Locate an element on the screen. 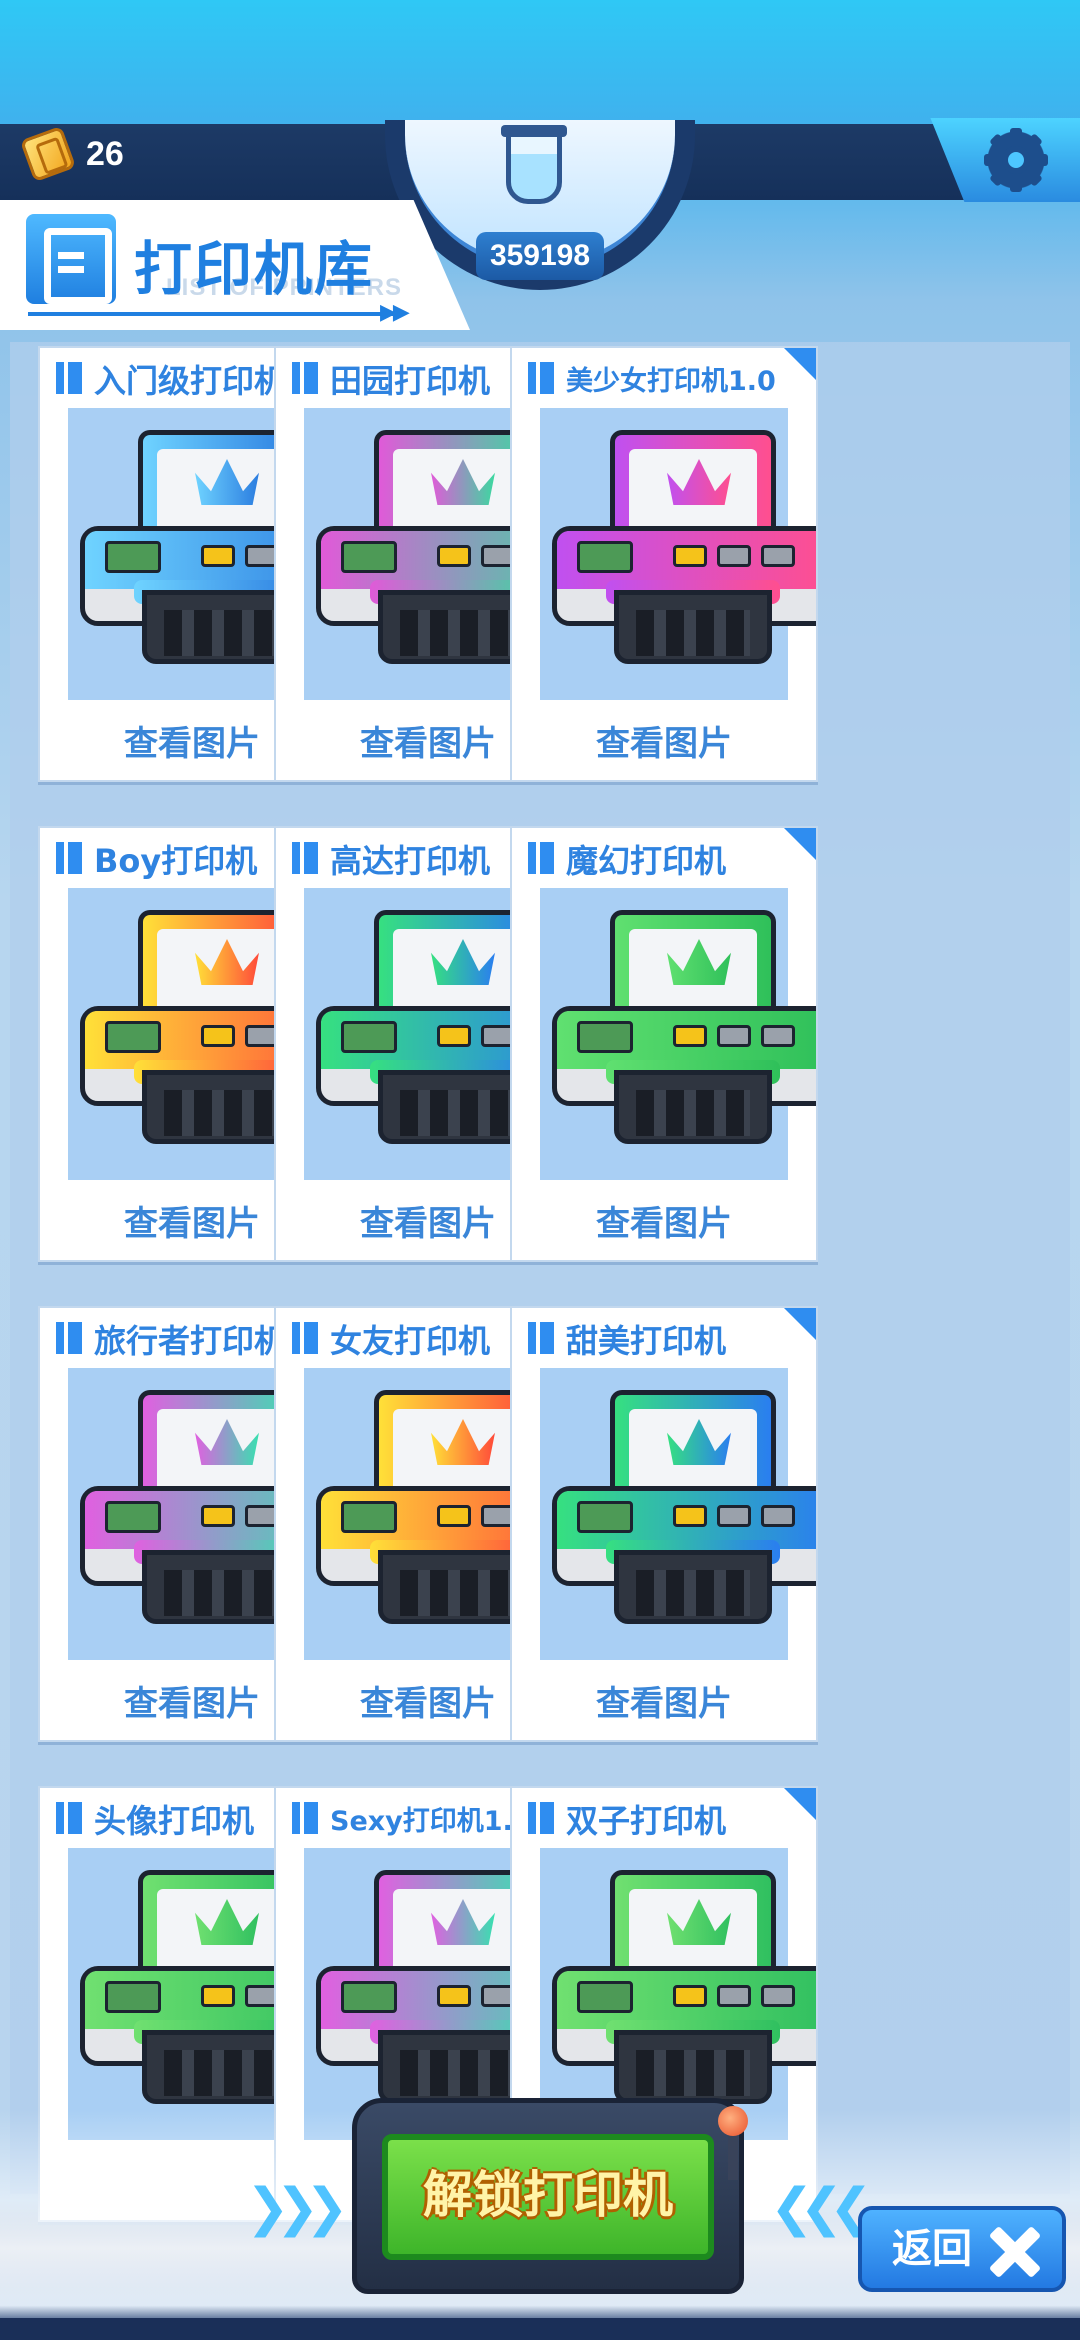 The image size is (1080, 2340). gear-icon is located at coordinates (1016, 160).